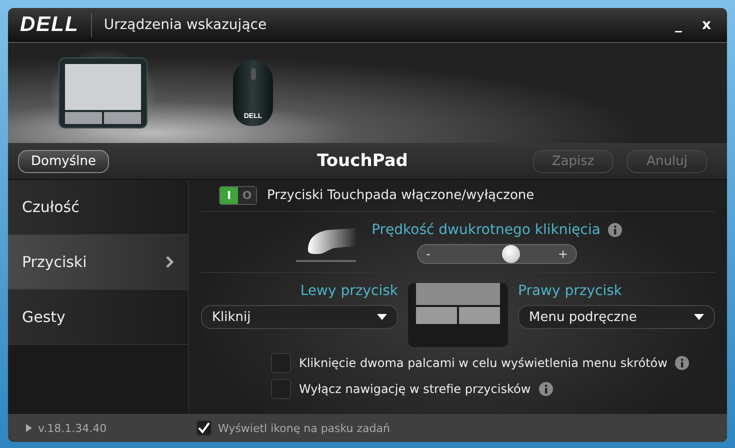 Image resolution: width=735 pixels, height=448 pixels. I want to click on touchpad-icon, so click(103, 93).